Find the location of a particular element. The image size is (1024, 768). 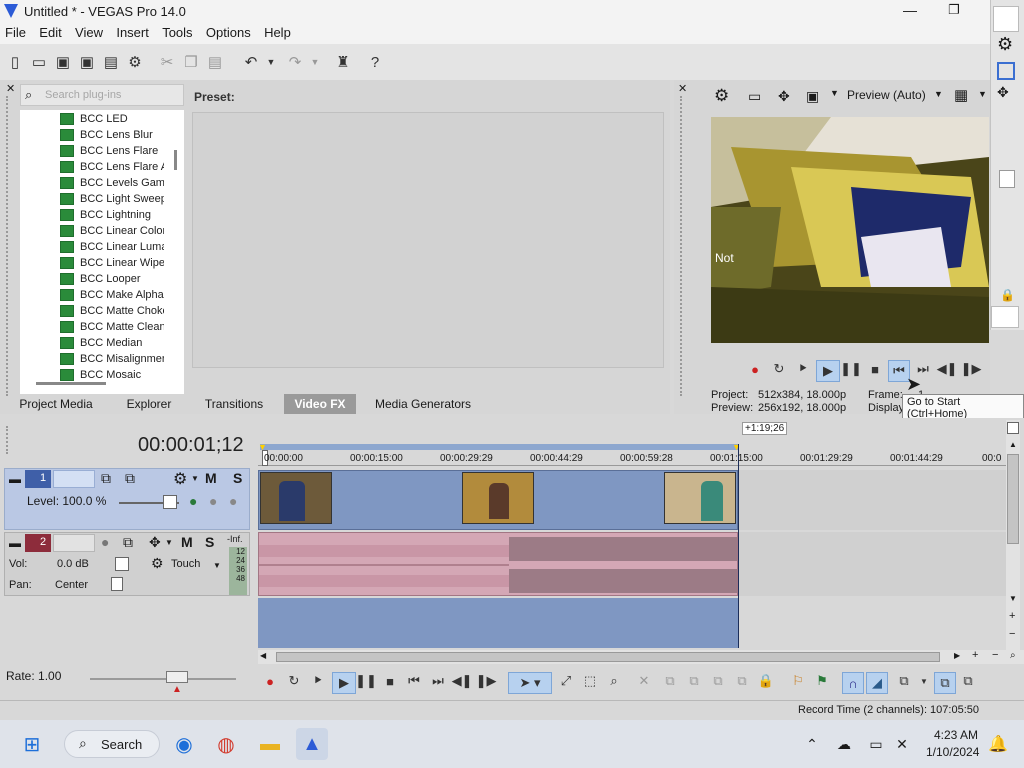

timecode-display: 00:00:01;12 is located at coordinates (191, 445).